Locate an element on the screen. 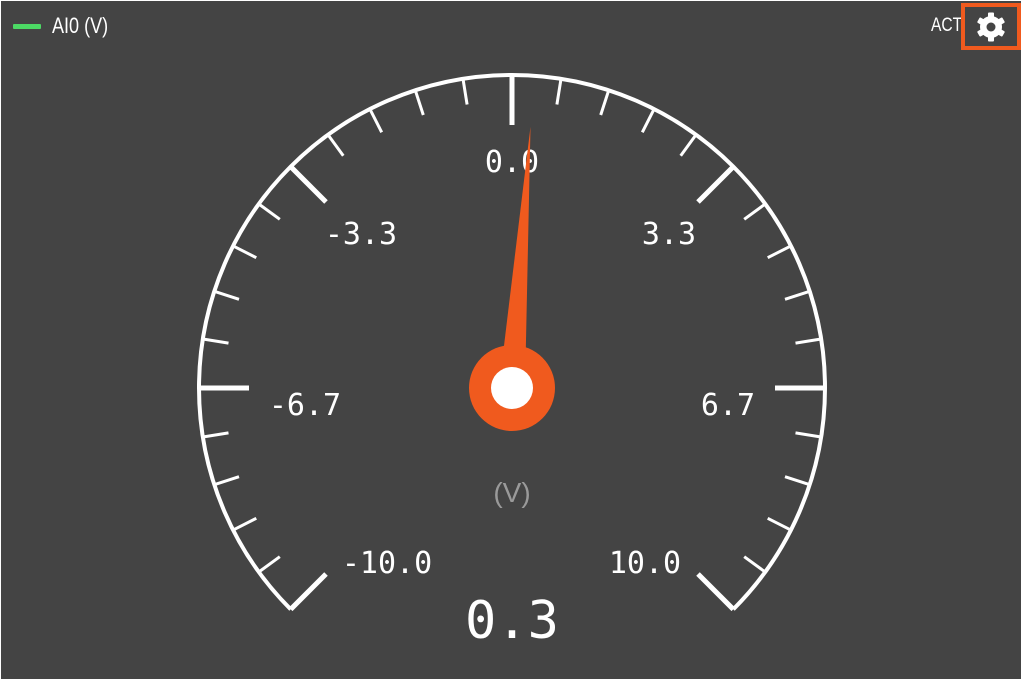 Image resolution: width=1024 pixels, height=683 pixels. tick-label-max: 10.0 is located at coordinates (645, 563).